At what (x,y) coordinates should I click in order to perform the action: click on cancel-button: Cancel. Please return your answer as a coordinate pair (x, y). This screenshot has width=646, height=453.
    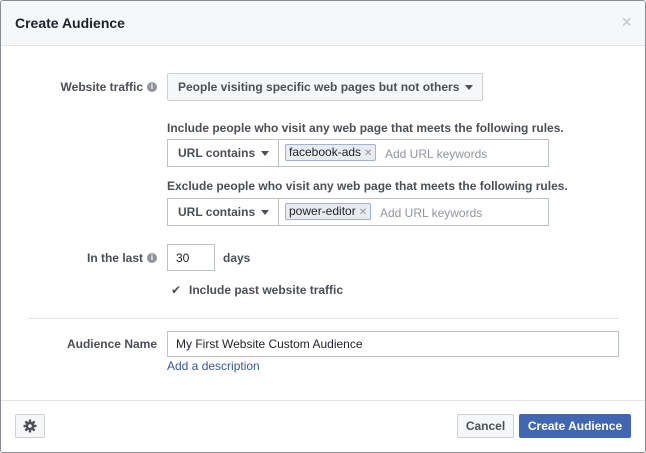
    Looking at the image, I should click on (485, 426).